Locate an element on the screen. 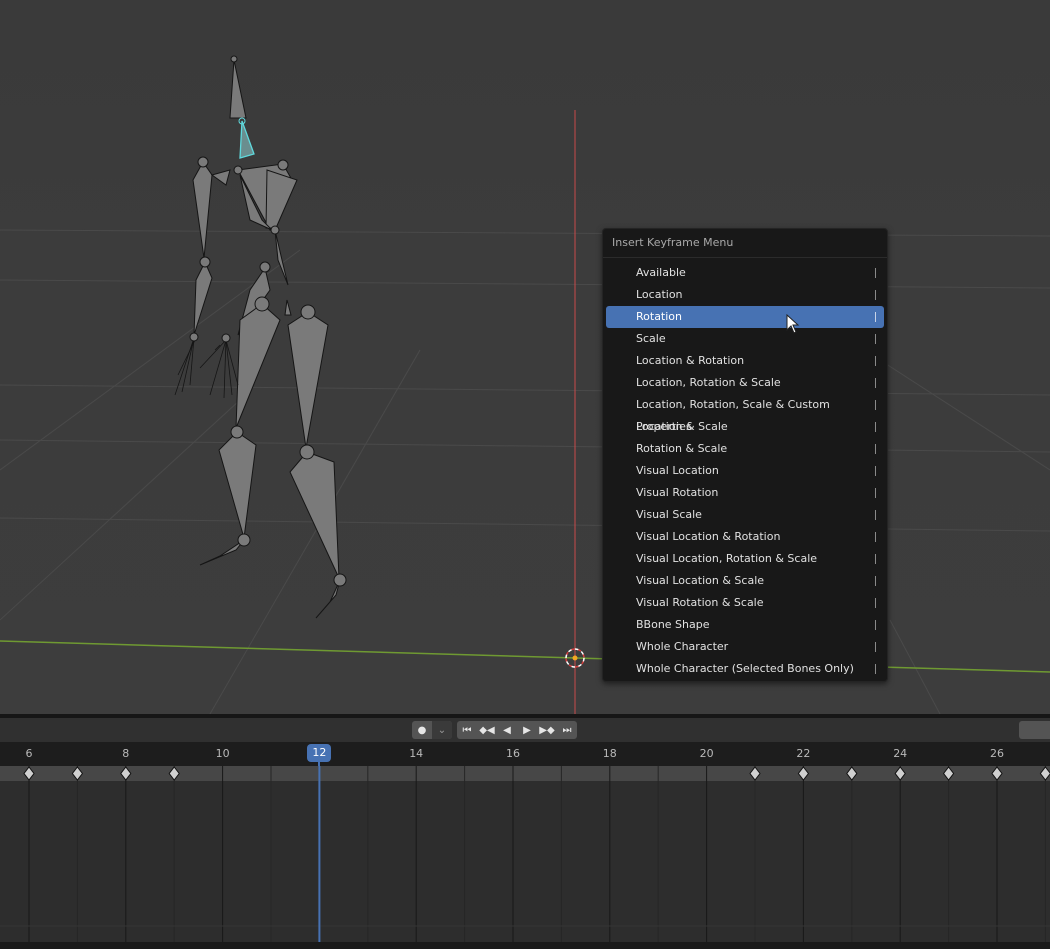  menu-item-visual-location: Visual Location is located at coordinates (745, 471).